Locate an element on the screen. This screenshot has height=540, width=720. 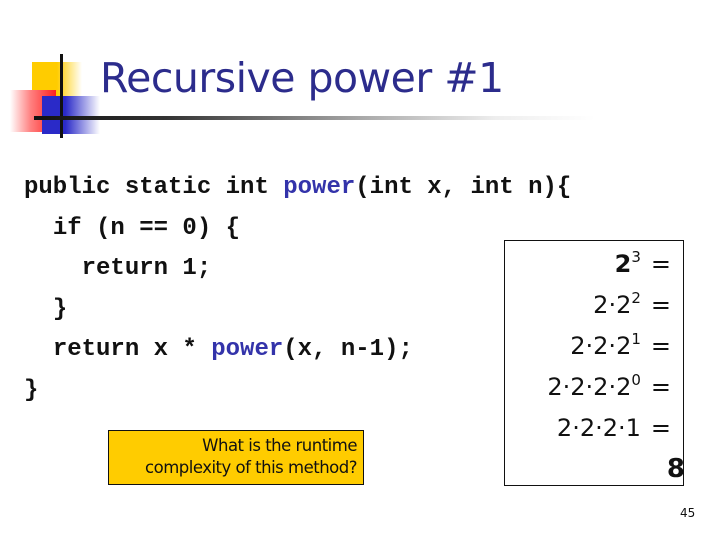
vertical-line-decoration is located at coordinates (61, 96).